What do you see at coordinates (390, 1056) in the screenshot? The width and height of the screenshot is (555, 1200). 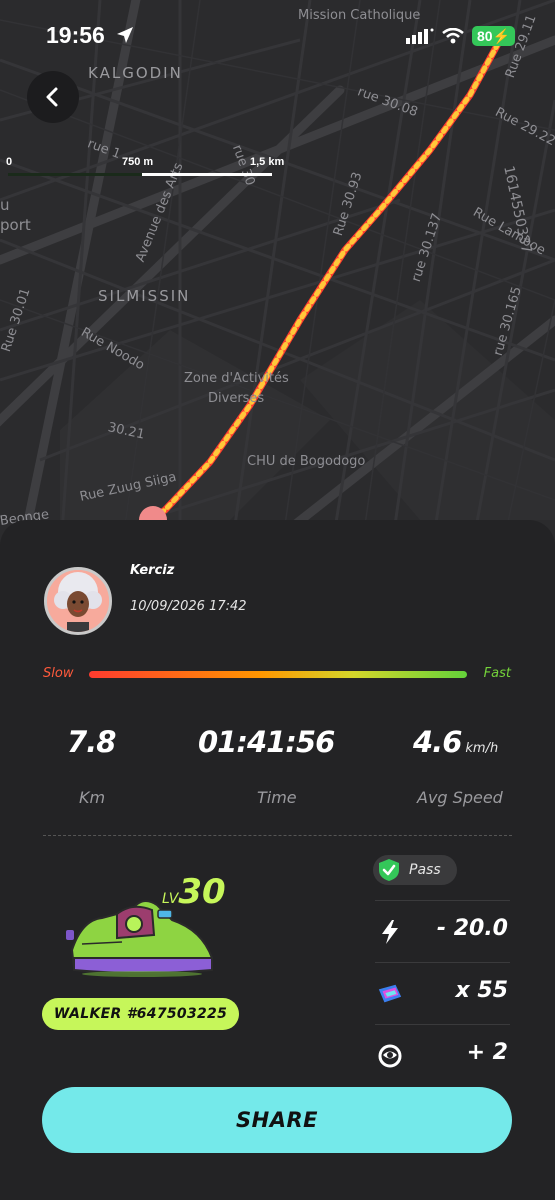 I see `badge-icon` at bounding box center [390, 1056].